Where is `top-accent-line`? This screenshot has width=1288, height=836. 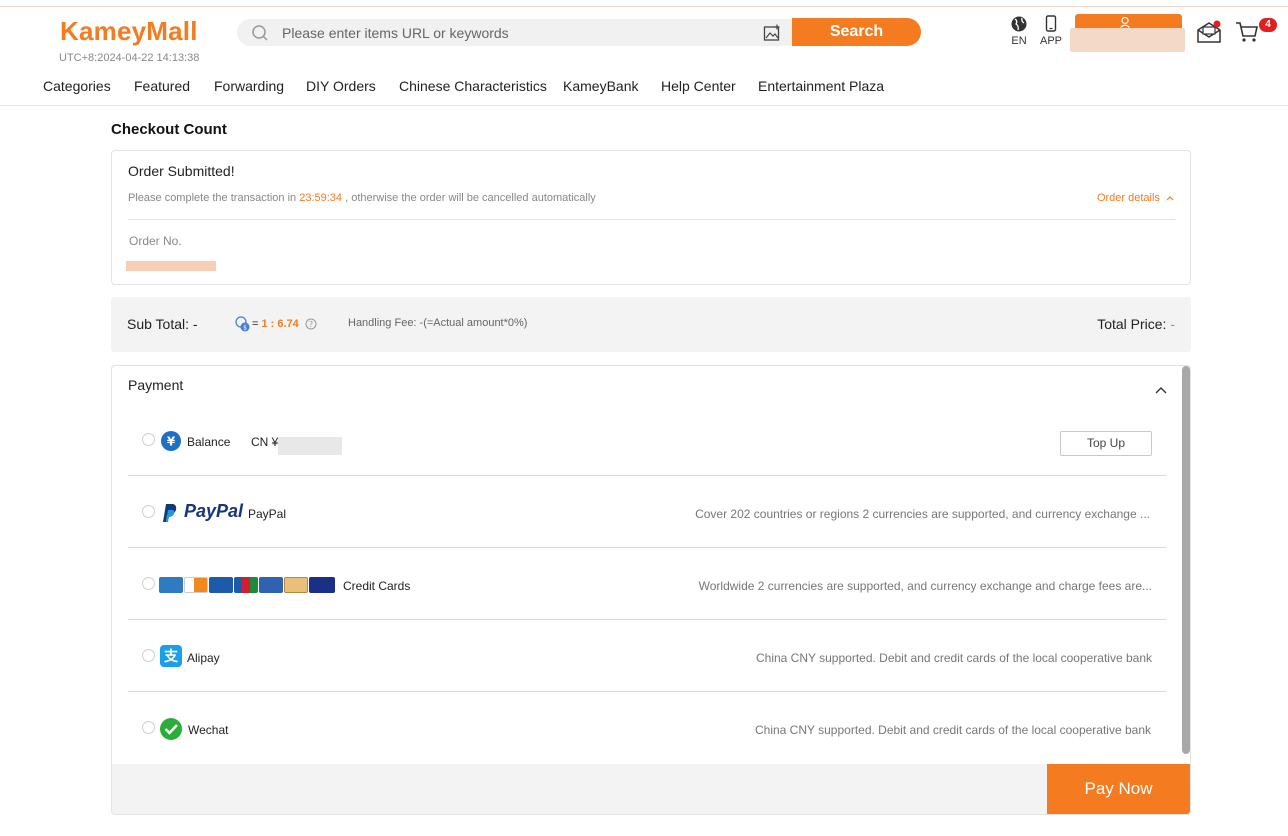 top-accent-line is located at coordinates (644, 3).